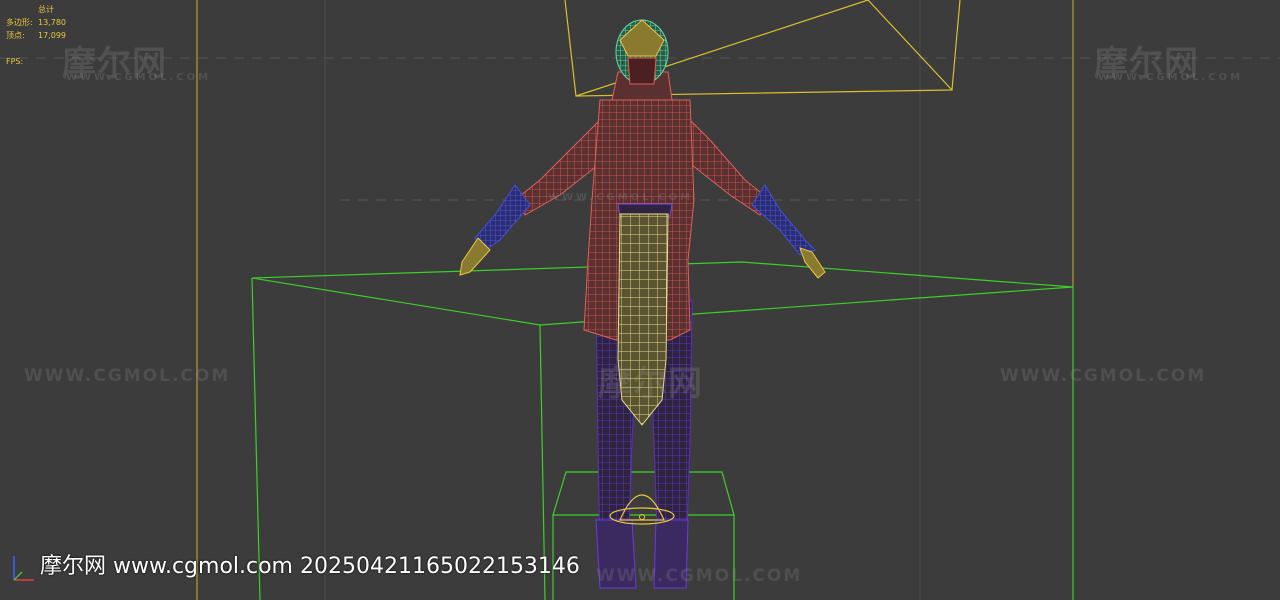 The width and height of the screenshot is (1280, 600). Describe the element at coordinates (46, 9) in the screenshot. I see `stats-header: 总计` at that location.